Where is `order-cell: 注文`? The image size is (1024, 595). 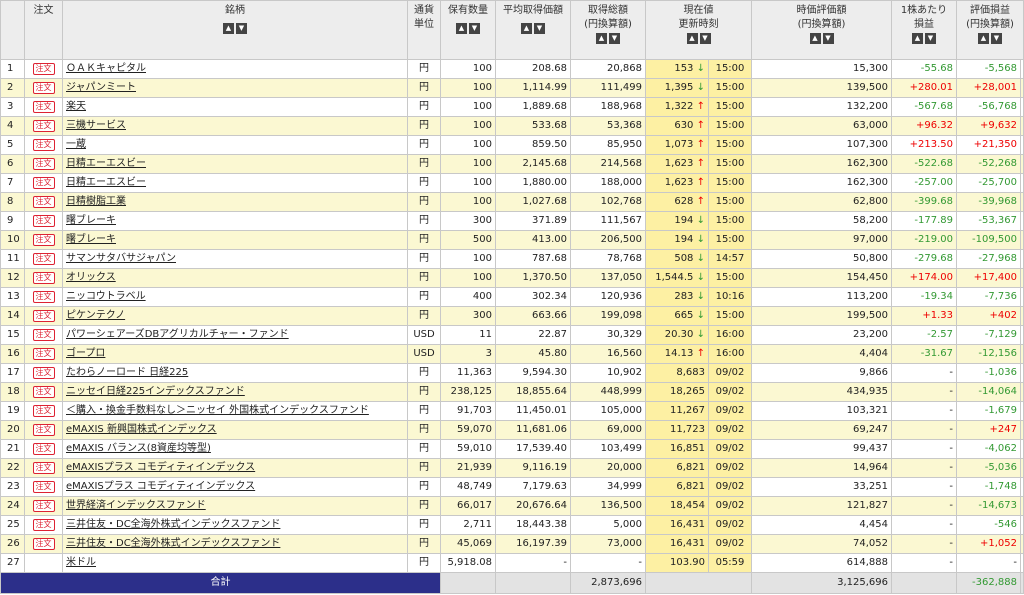
order-cell: 注文 is located at coordinates (43, 69).